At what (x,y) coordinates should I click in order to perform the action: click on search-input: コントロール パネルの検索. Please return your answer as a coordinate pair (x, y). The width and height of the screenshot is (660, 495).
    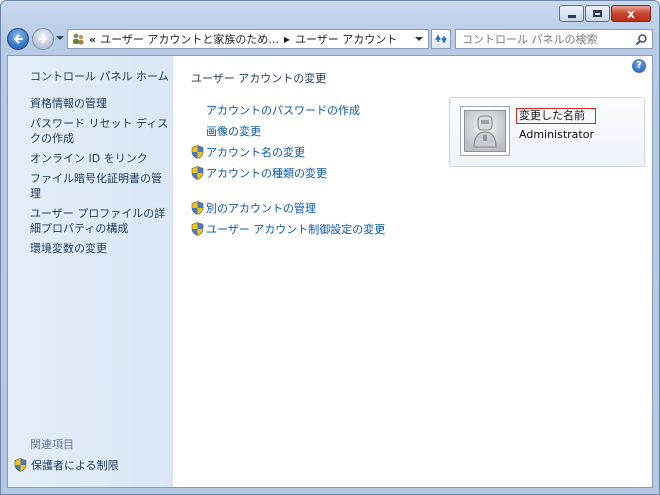
    Looking at the image, I should click on (554, 39).